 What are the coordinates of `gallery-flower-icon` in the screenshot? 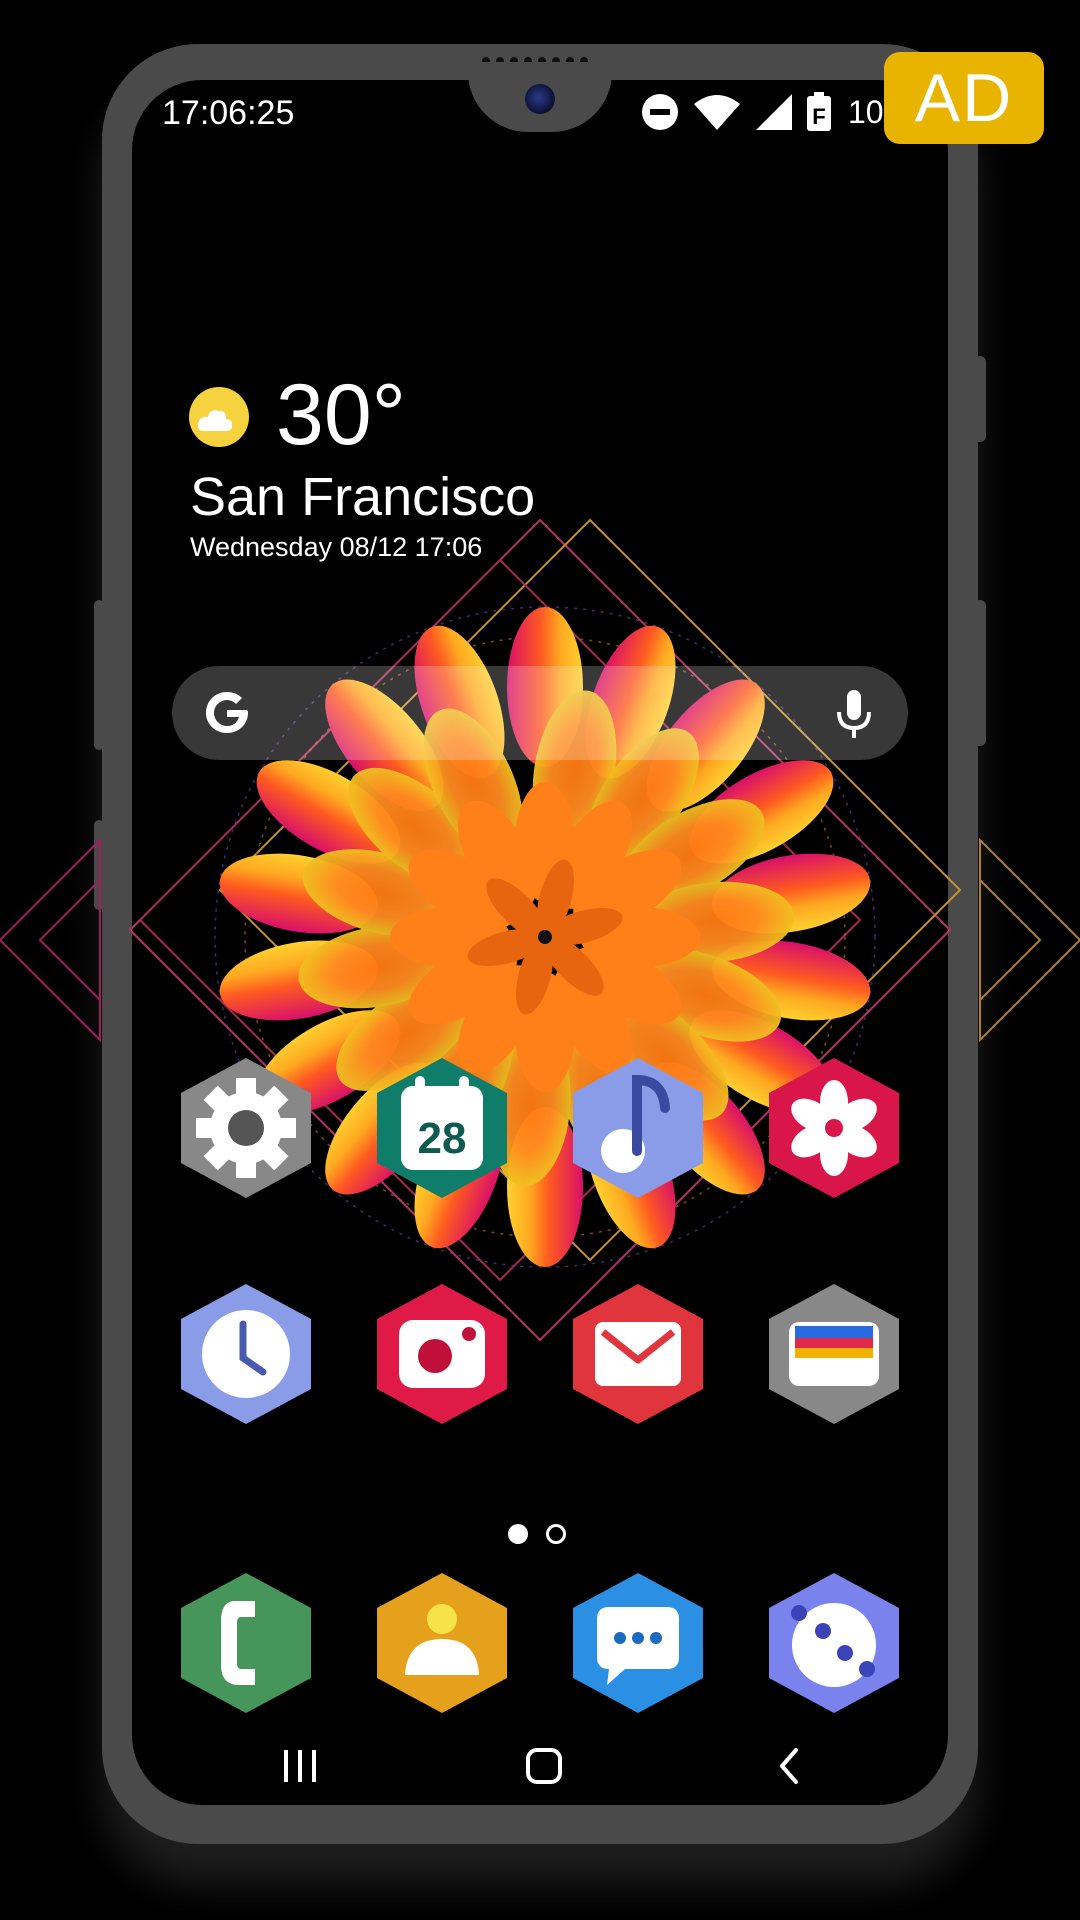 It's located at (834, 1128).